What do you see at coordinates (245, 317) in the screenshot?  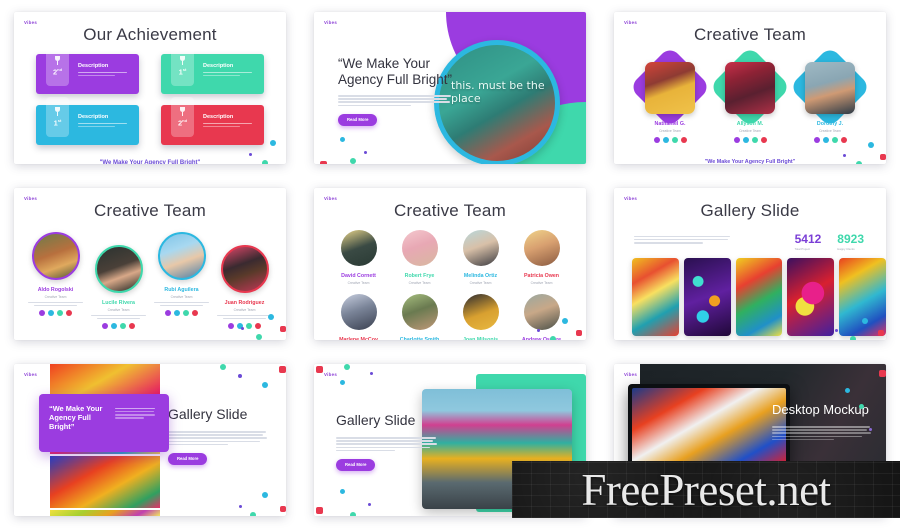 I see `member-bio` at bounding box center [245, 317].